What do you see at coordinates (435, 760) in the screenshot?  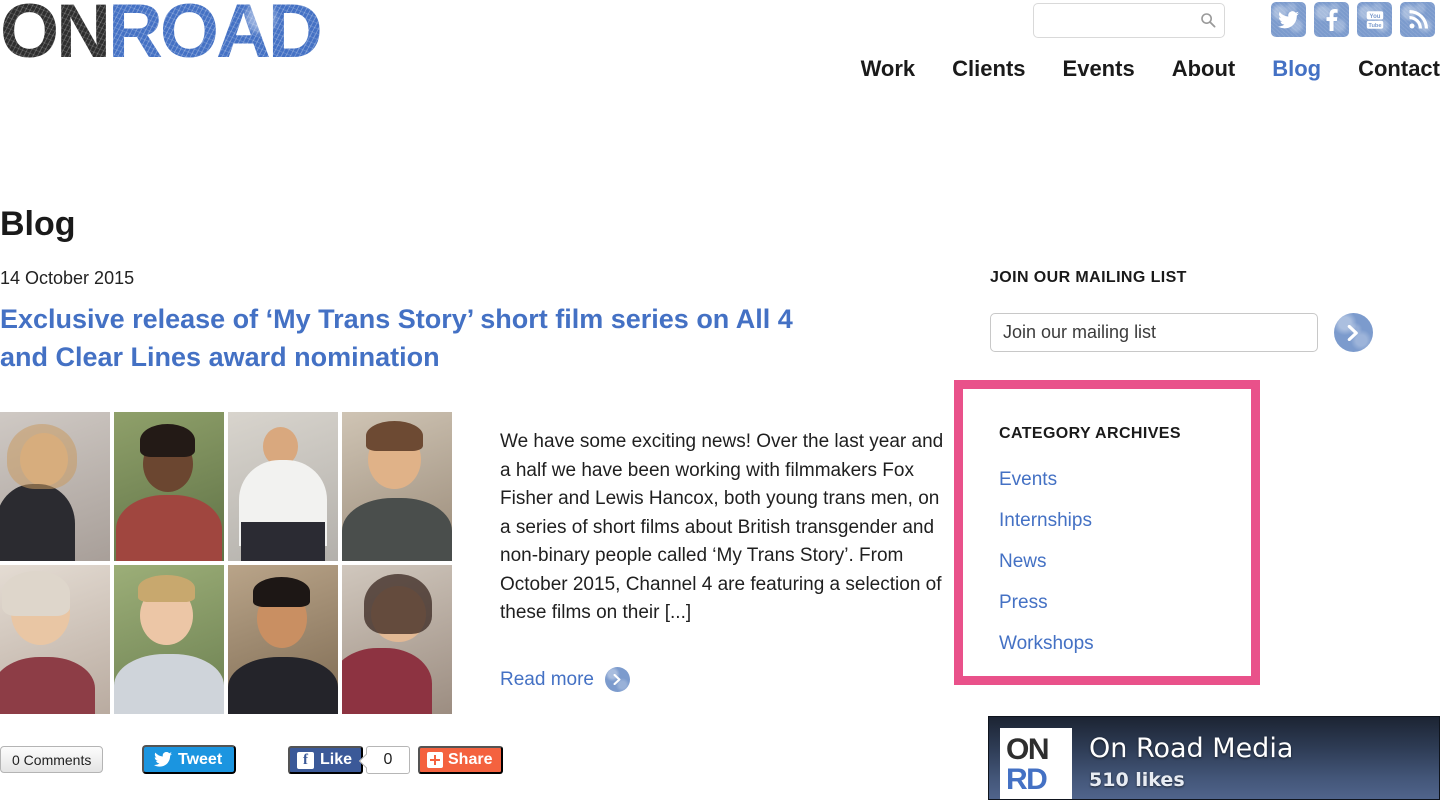 I see `plus-icon` at bounding box center [435, 760].